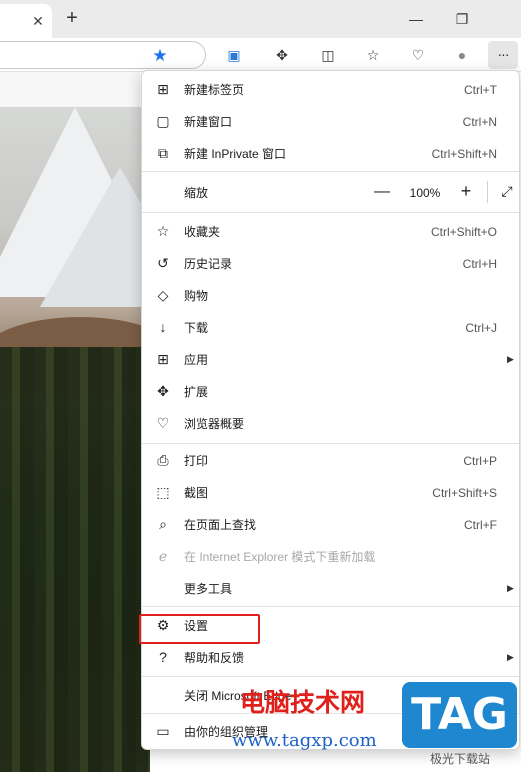 The height and width of the screenshot is (772, 521). Describe the element at coordinates (304, 740) in the screenshot. I see `watermark-url: www.tagxp.com` at that location.